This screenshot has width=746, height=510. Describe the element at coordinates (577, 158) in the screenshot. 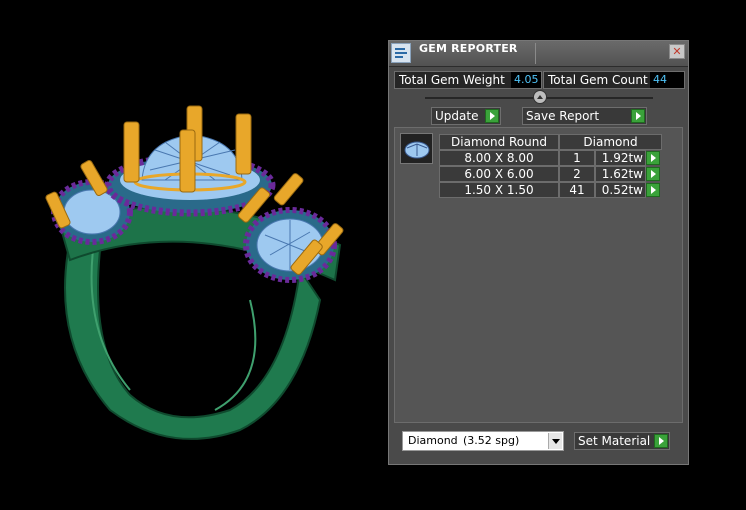

I see `row-count: 1` at that location.